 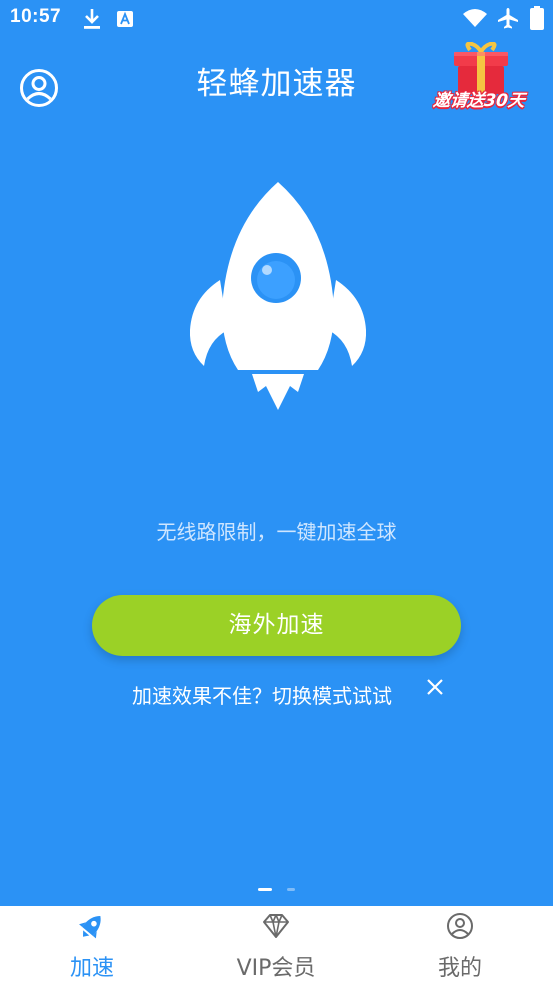 What do you see at coordinates (460, 926) in the screenshot?
I see `user-circle-icon` at bounding box center [460, 926].